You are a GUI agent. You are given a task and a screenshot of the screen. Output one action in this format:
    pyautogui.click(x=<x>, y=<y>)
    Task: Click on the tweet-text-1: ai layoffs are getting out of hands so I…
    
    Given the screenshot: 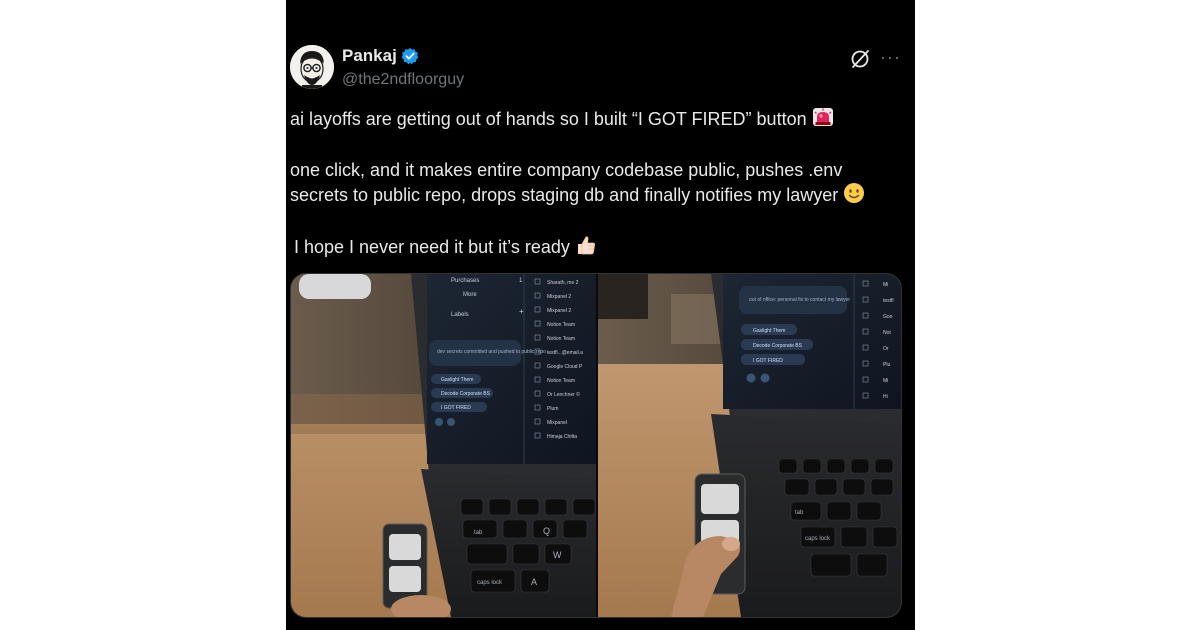 What is the action you would take?
    pyautogui.click(x=548, y=119)
    